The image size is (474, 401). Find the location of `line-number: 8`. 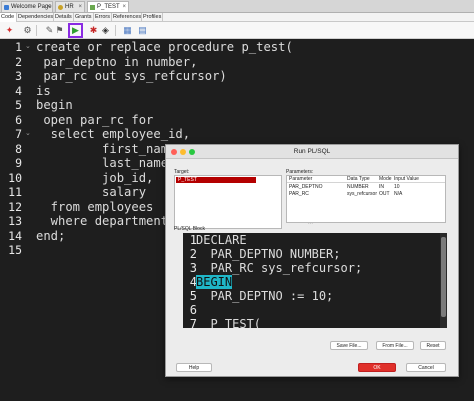

line-number: 8 is located at coordinates (18, 148).